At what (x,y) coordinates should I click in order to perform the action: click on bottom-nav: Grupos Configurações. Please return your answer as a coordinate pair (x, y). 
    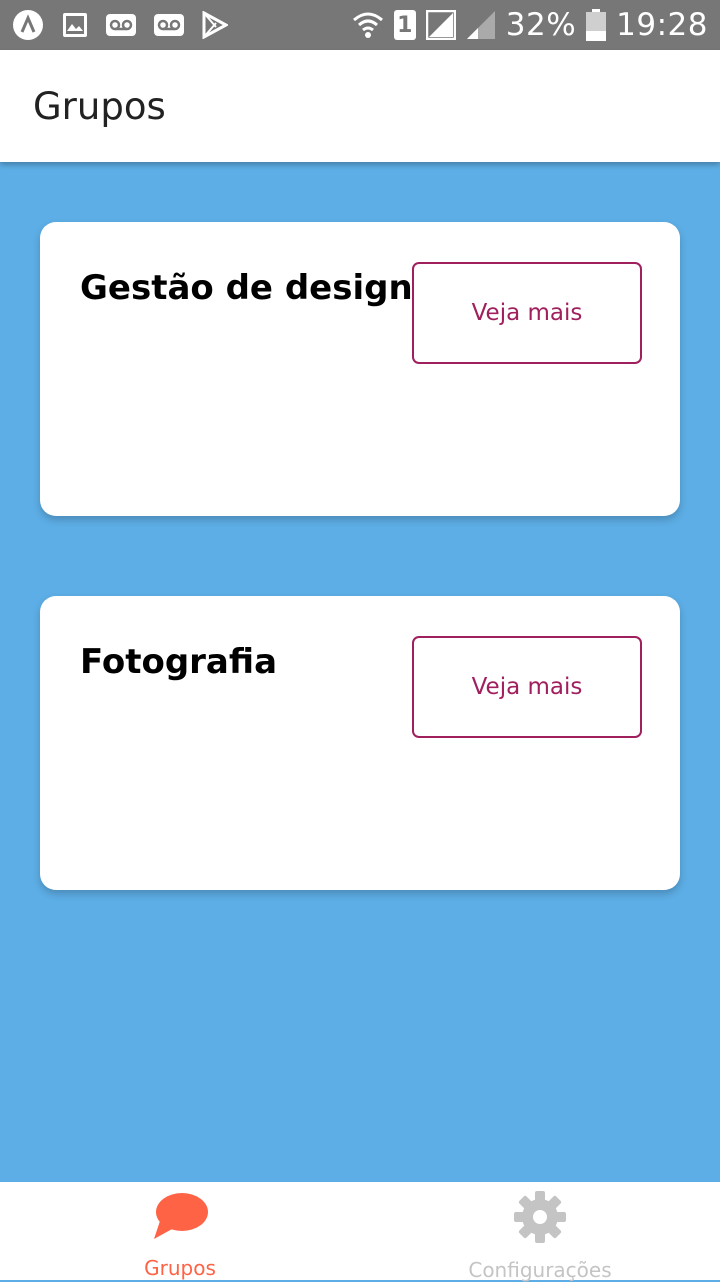
    Looking at the image, I should click on (360, 1232).